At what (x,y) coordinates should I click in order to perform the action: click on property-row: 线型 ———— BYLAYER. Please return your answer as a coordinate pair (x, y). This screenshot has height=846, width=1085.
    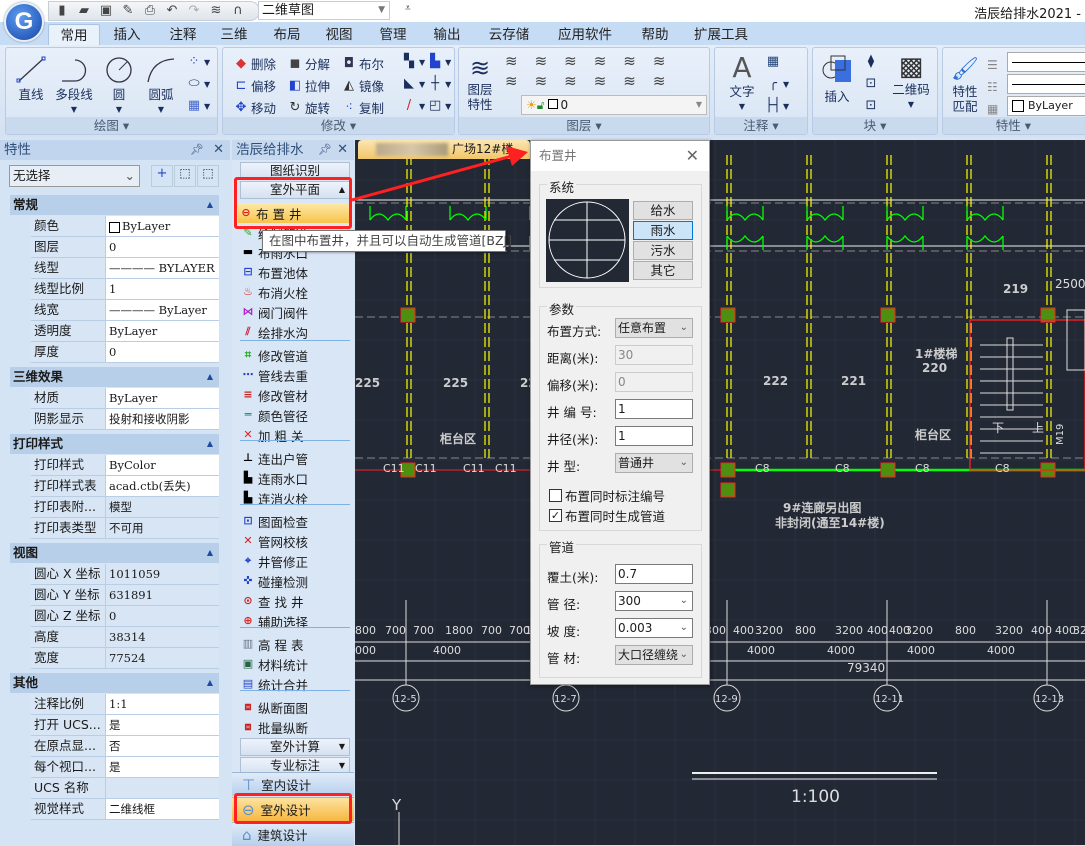
    Looking at the image, I should click on (125, 268).